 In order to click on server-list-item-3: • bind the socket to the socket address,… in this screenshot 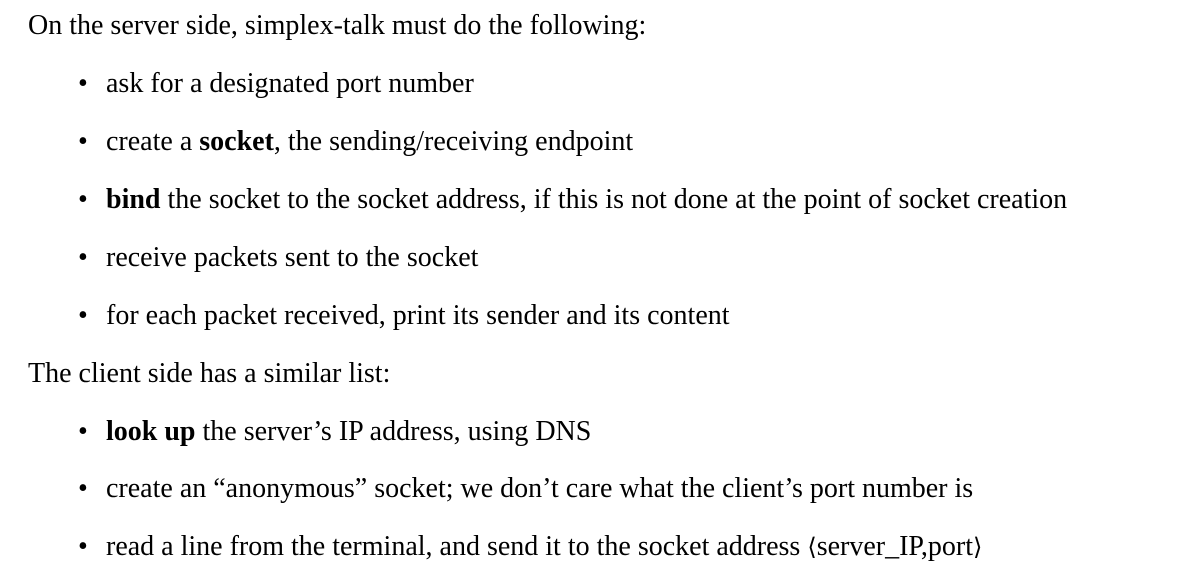, I will do `click(573, 199)`.